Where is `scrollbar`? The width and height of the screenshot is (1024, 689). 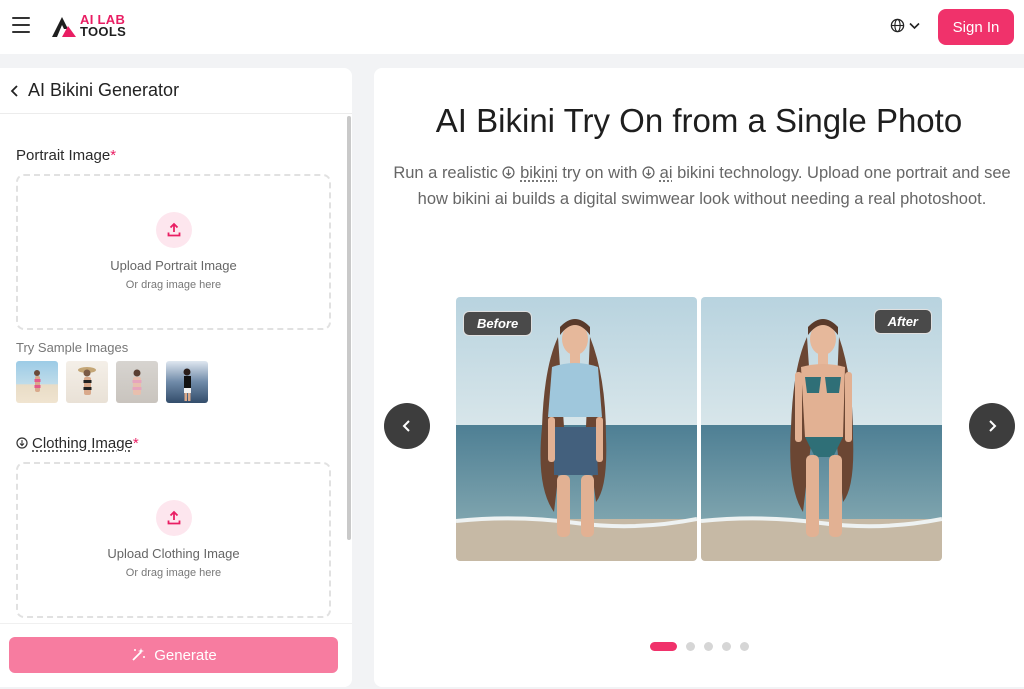 scrollbar is located at coordinates (349, 328).